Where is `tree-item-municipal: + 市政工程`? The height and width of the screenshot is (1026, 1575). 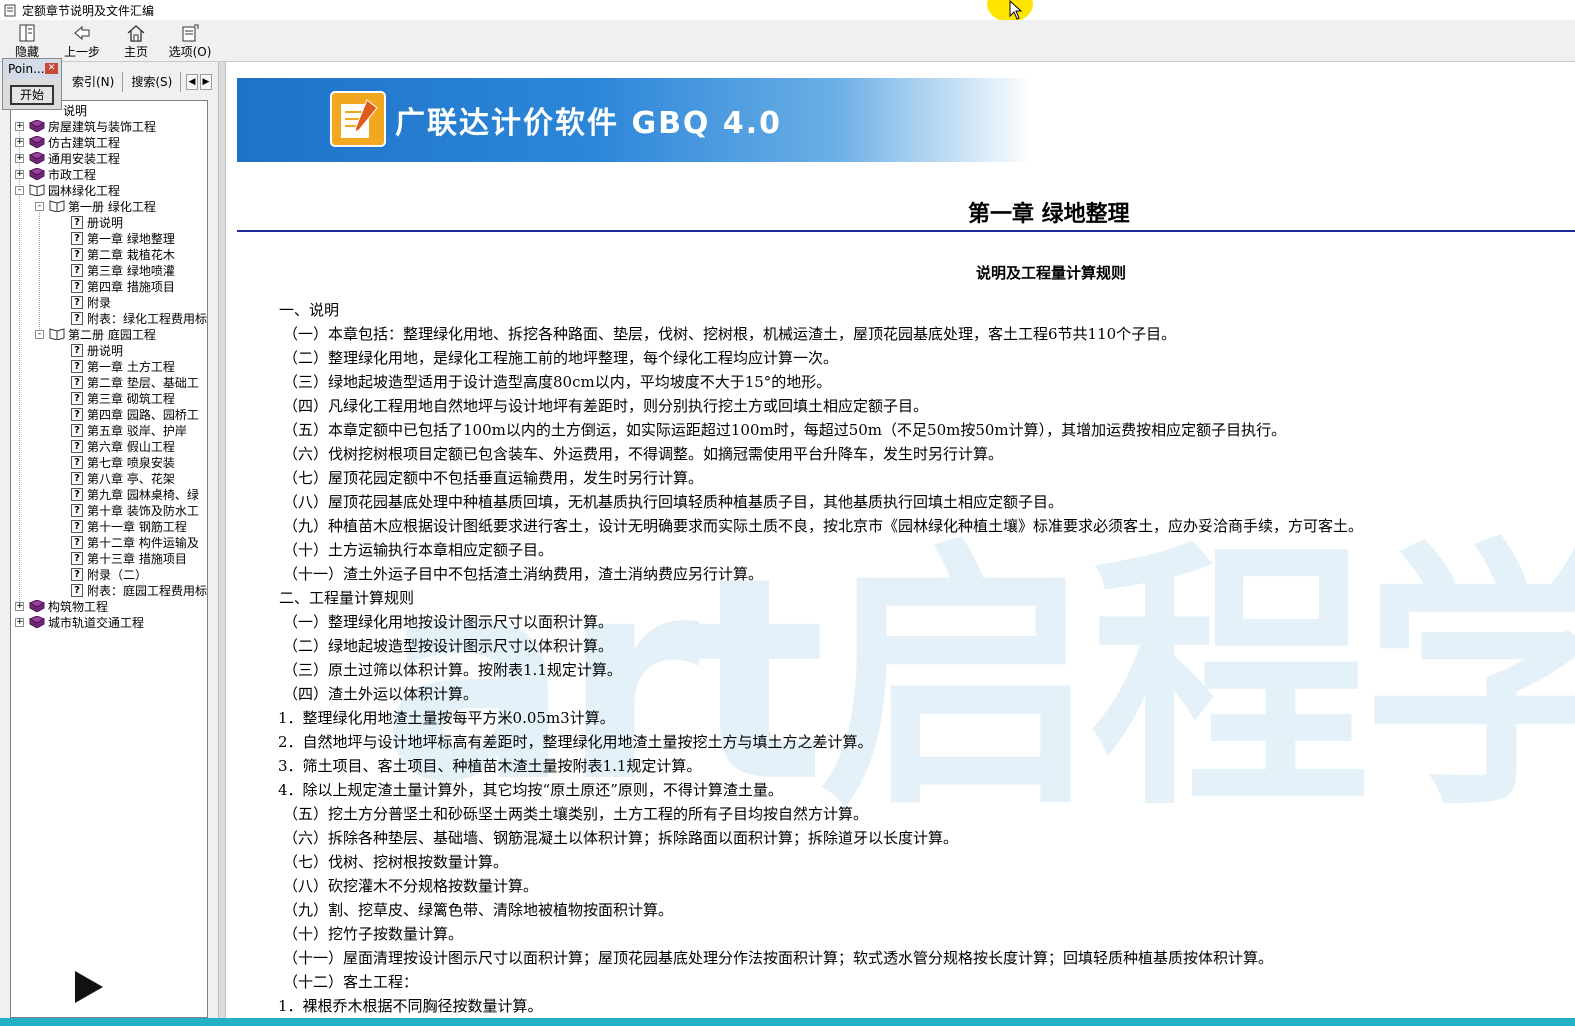 tree-item-municipal: + 市政工程 is located at coordinates (55, 174).